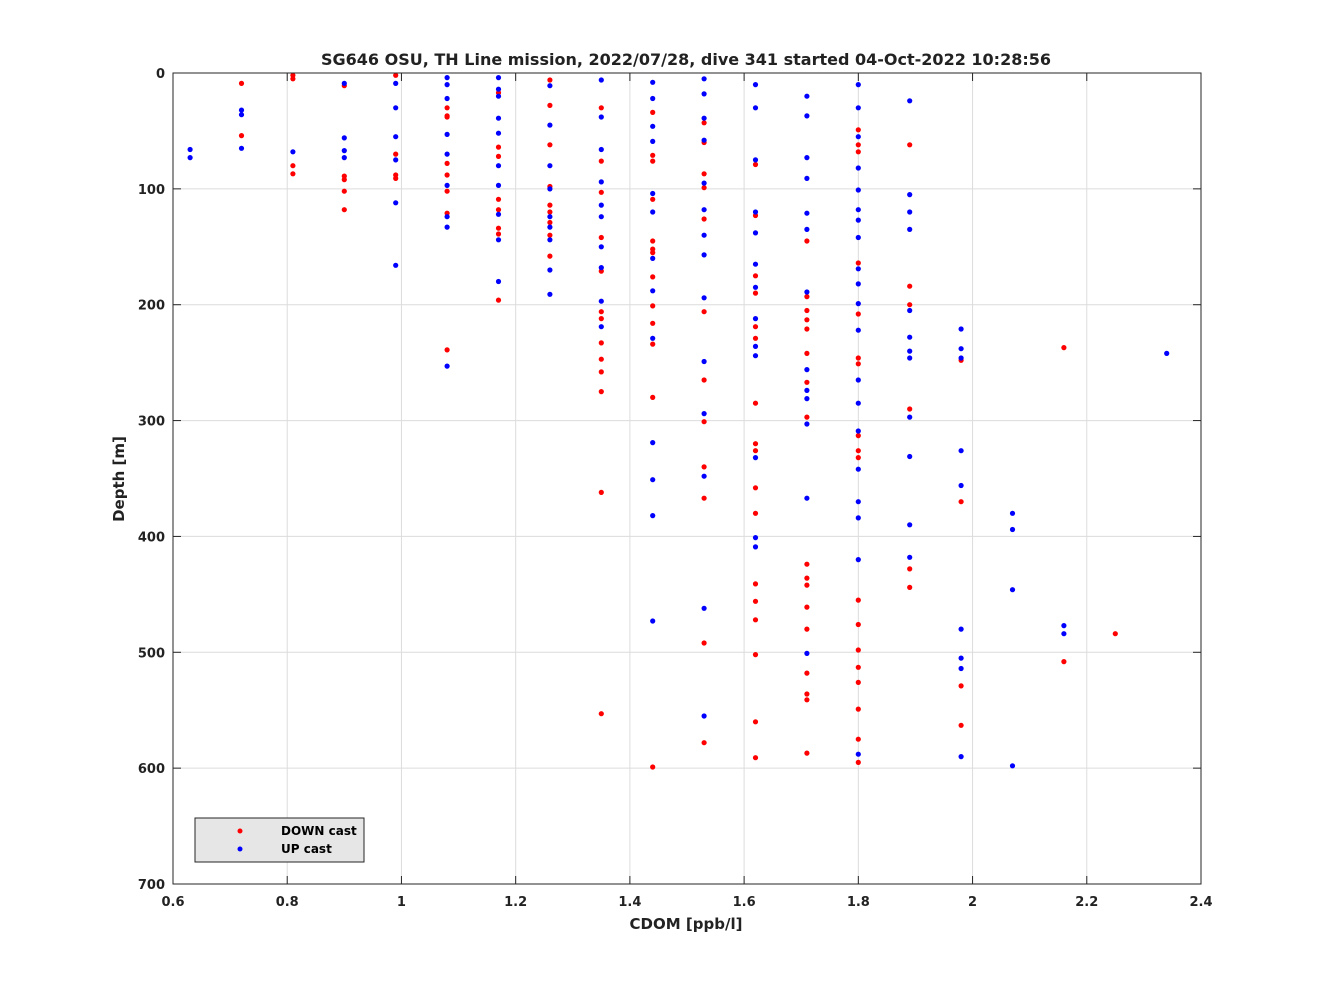 The height and width of the screenshot is (996, 1328). I want to click on y-tick-label: 700, so click(151, 885).